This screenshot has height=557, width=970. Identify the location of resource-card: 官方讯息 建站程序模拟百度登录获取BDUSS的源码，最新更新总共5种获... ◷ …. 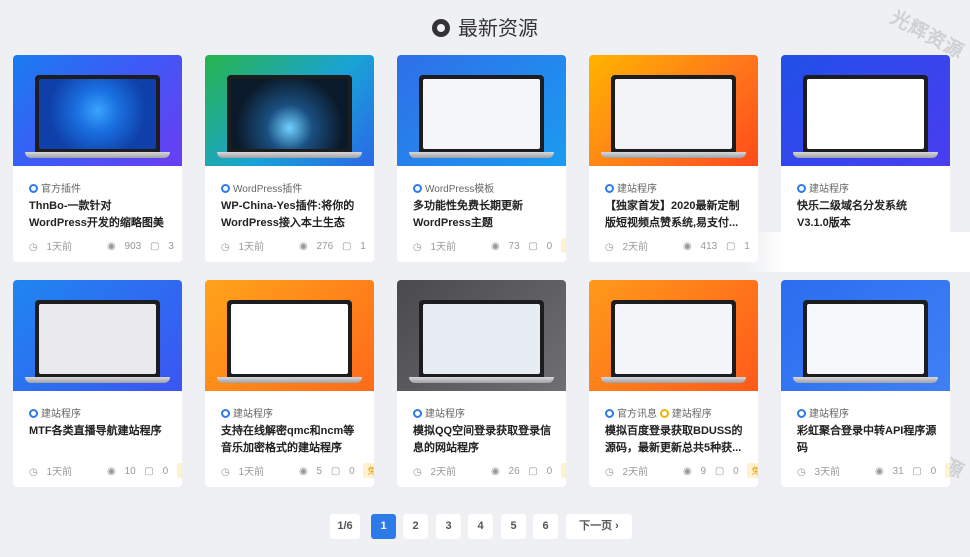
(673, 383).